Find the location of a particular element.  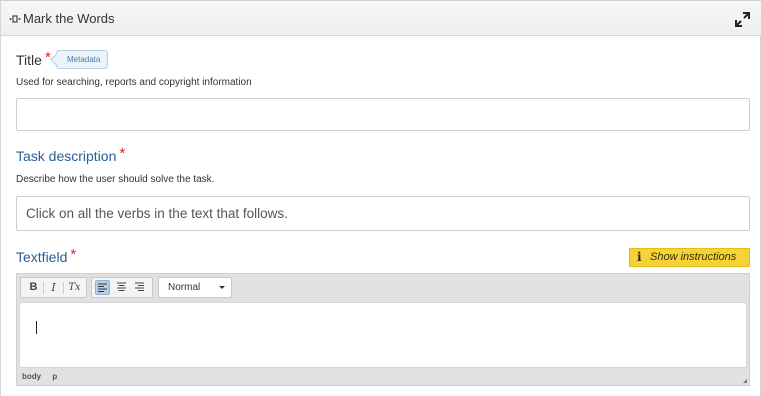

align-center-icon is located at coordinates (121, 286).